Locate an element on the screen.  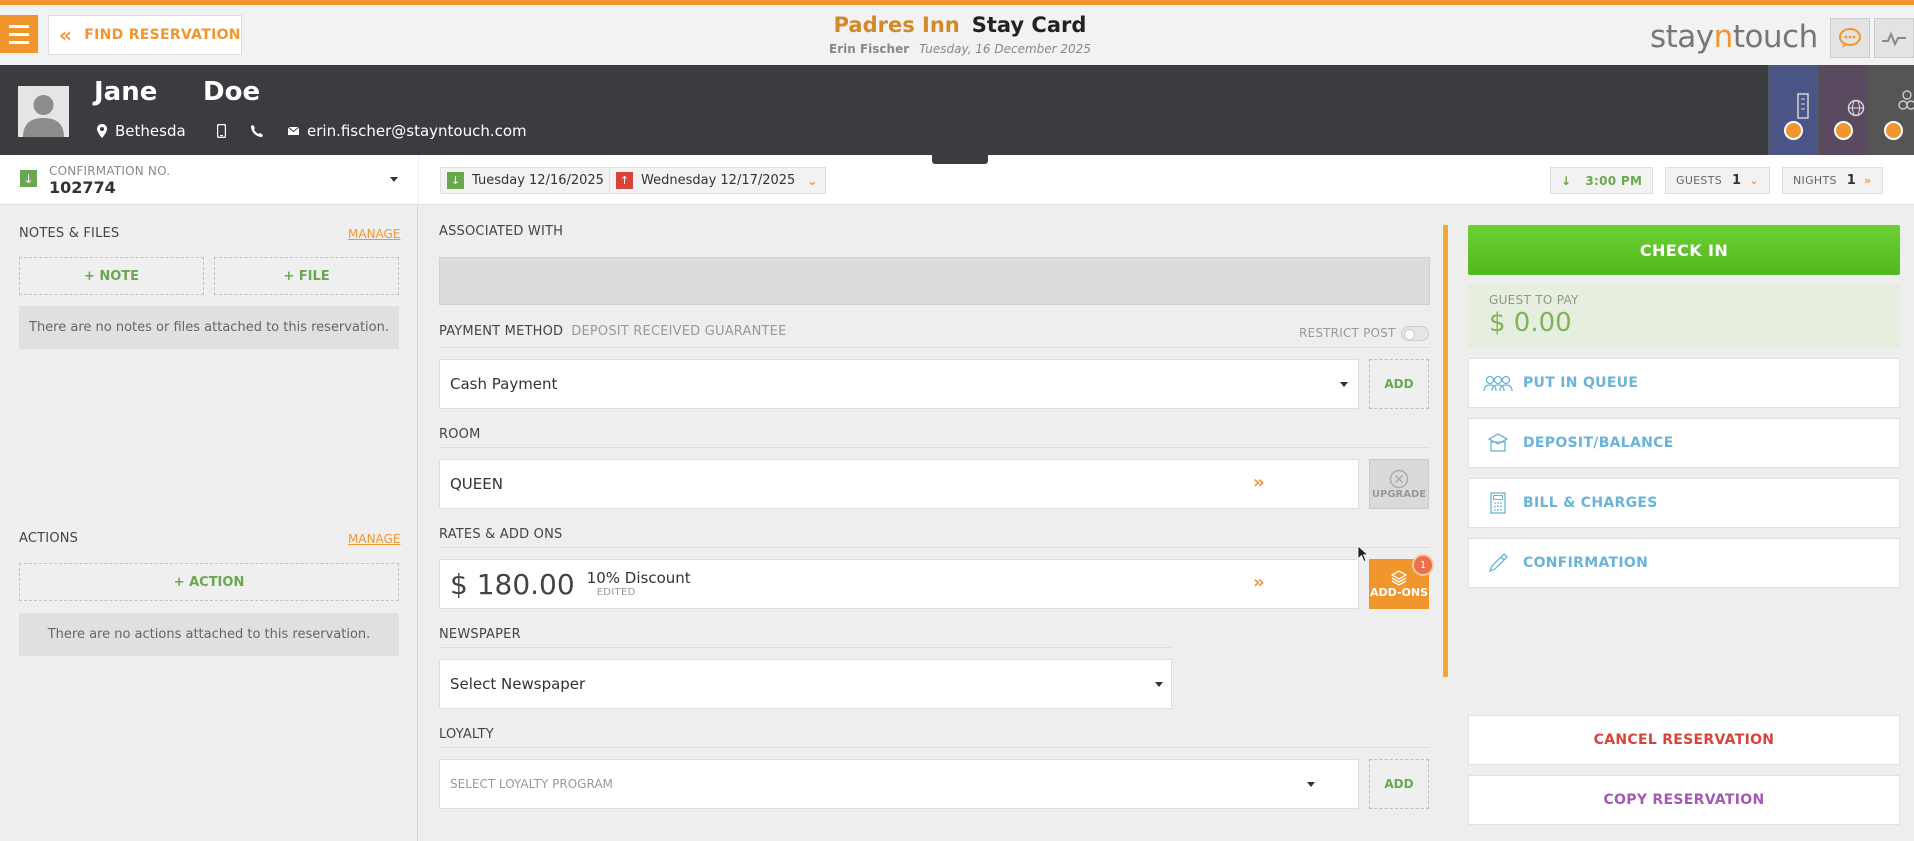
arrival-time-text: 3:00 PM is located at coordinates (1614, 180).